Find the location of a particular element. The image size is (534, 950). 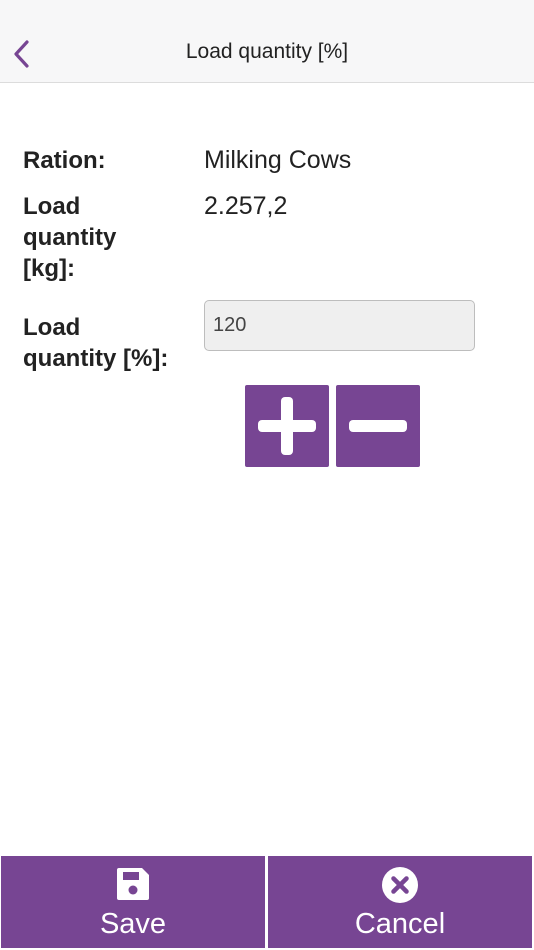

header-bar: Load quantity [%] is located at coordinates (267, 41).